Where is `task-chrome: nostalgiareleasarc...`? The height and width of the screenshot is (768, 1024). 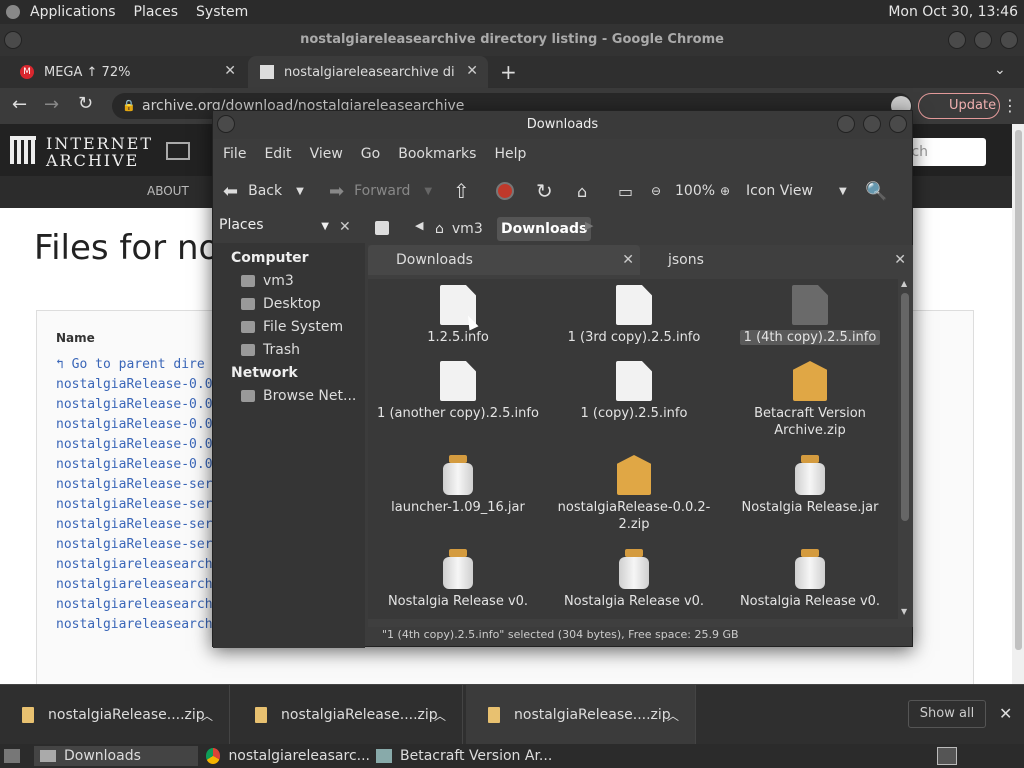
task-chrome: nostalgiareleasarc... is located at coordinates (288, 756).